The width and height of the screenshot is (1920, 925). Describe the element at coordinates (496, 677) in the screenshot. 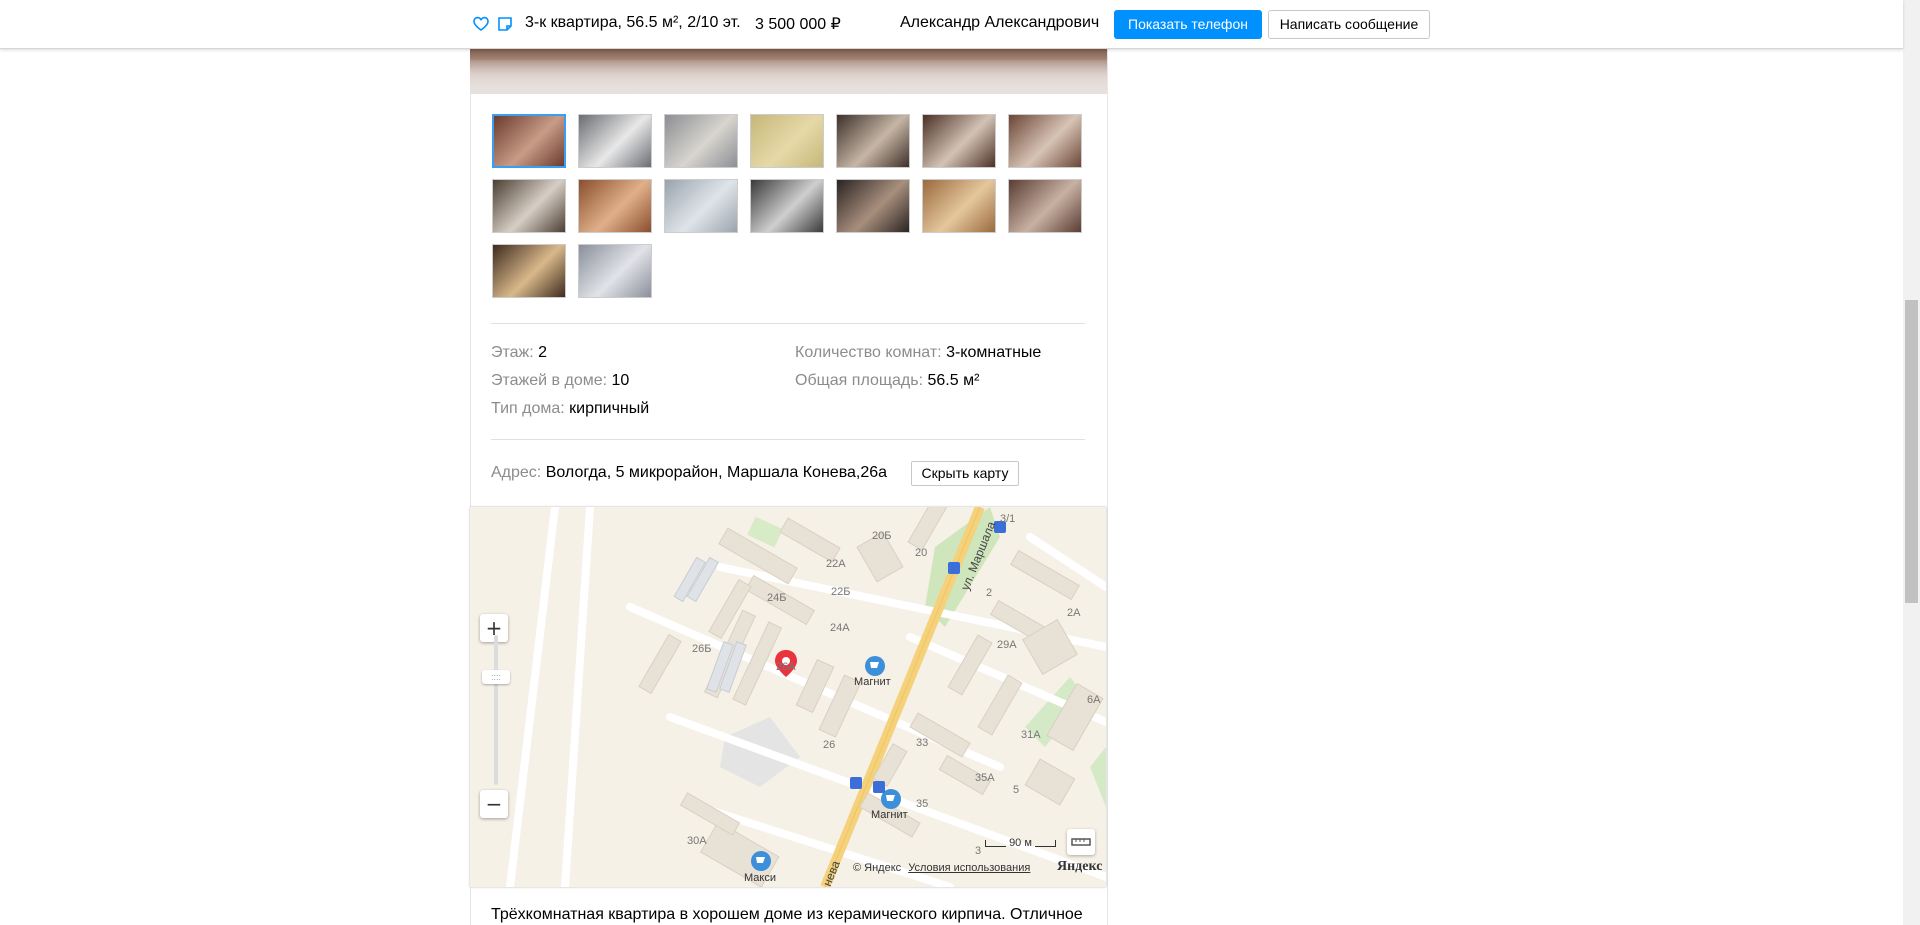

I see `zoom-slider-handle: ::::` at that location.